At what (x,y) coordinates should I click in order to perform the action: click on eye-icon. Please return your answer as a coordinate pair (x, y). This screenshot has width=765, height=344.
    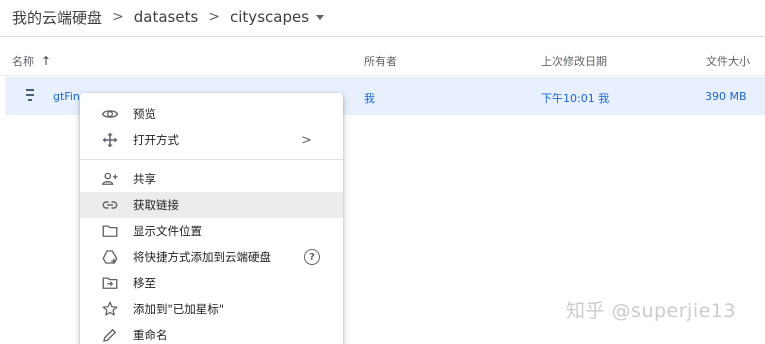
    Looking at the image, I should click on (110, 114).